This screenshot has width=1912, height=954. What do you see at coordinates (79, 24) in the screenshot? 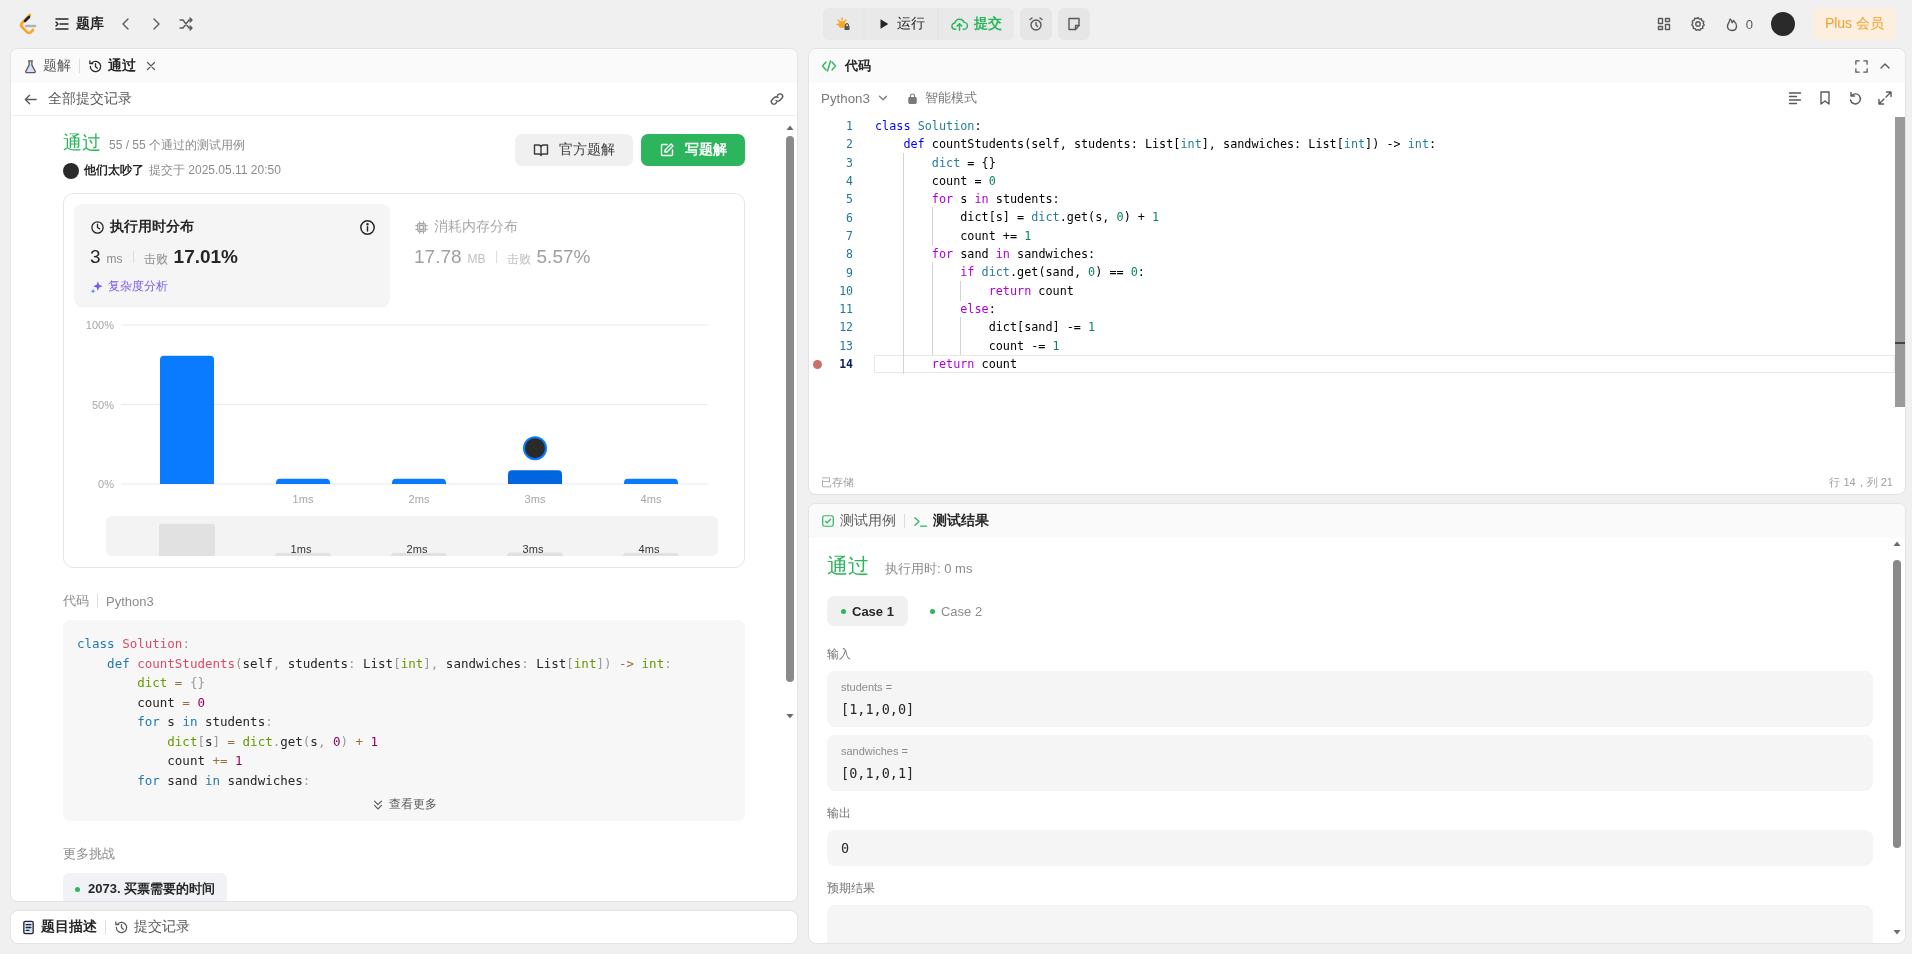
I see `problem-list-button: 题库` at bounding box center [79, 24].